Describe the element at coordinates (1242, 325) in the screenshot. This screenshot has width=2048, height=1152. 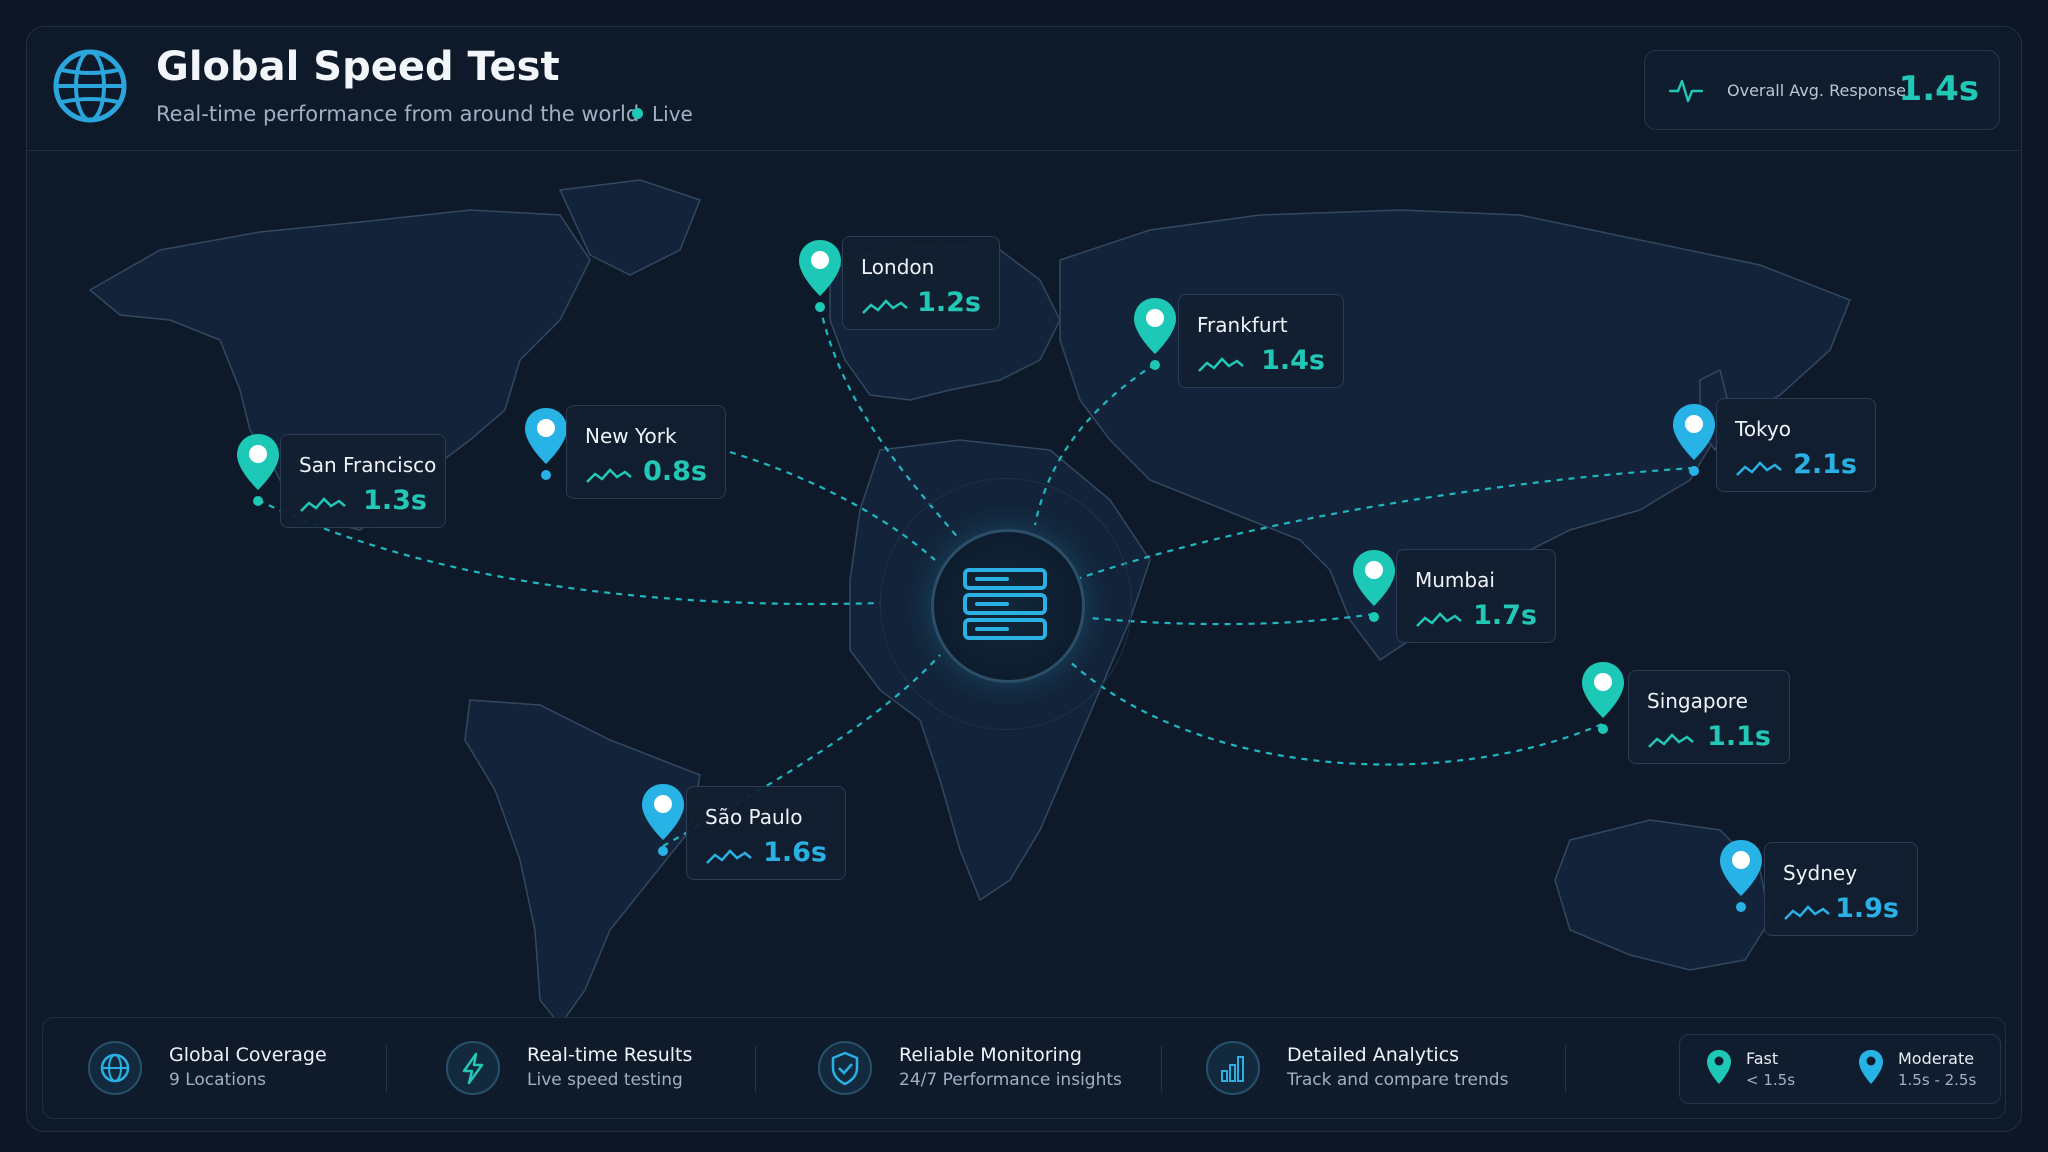
I see `location-city: Frankfurt` at that location.